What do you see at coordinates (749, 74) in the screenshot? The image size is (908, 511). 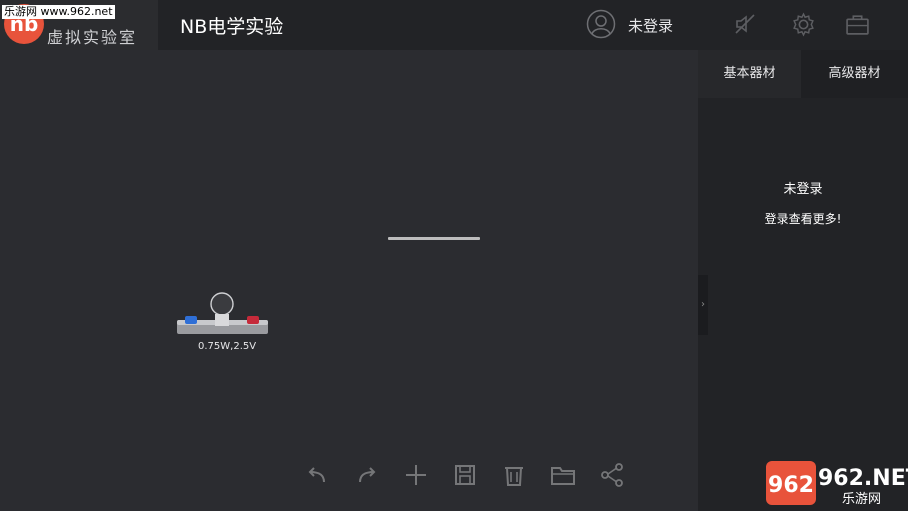 I see `tab-basic-equipment: 基本器材` at bounding box center [749, 74].